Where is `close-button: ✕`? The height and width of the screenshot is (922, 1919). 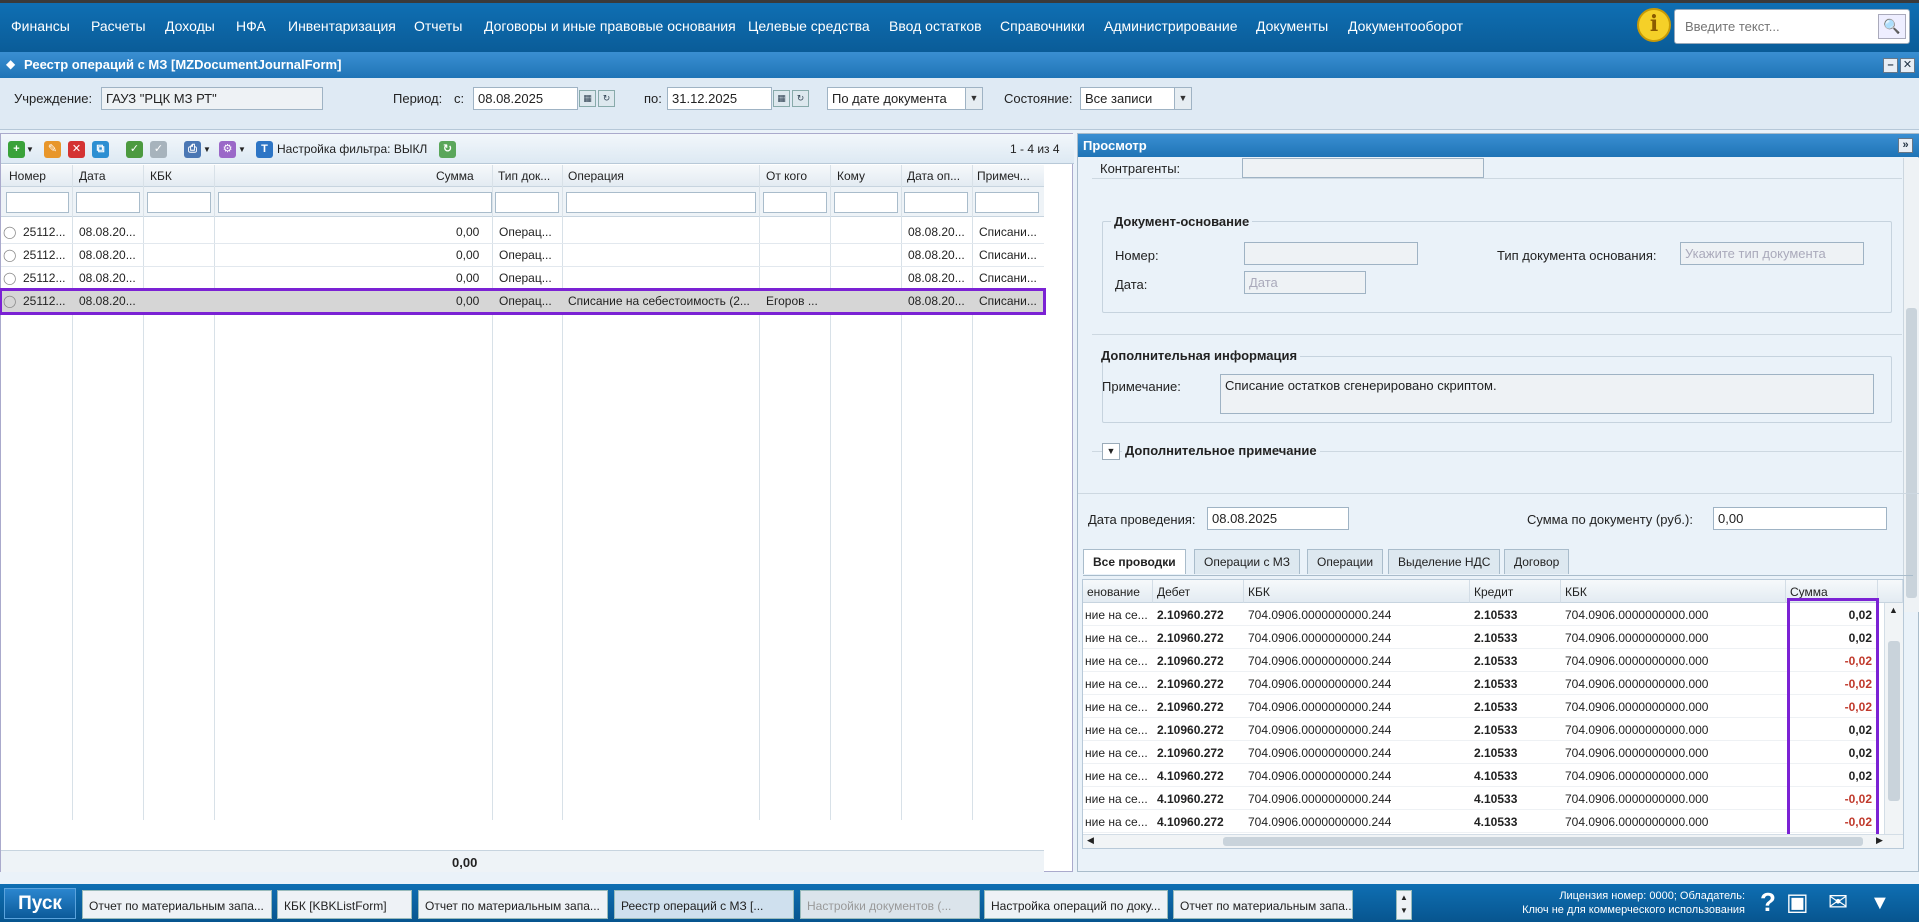 close-button: ✕ is located at coordinates (1907, 65).